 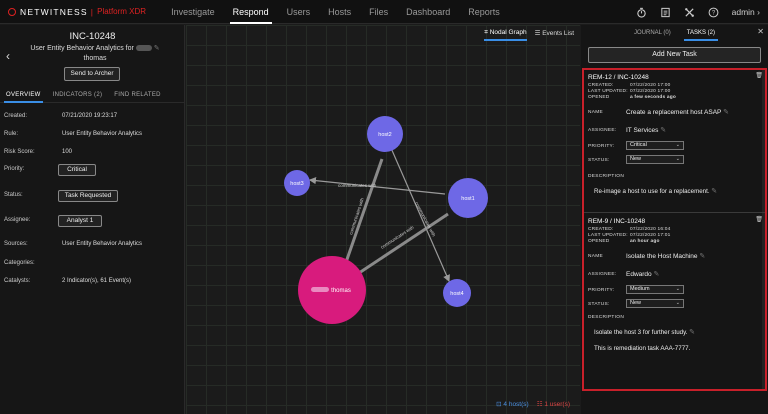 I want to click on hosts-count-label: 4 host(s), so click(x=516, y=404).